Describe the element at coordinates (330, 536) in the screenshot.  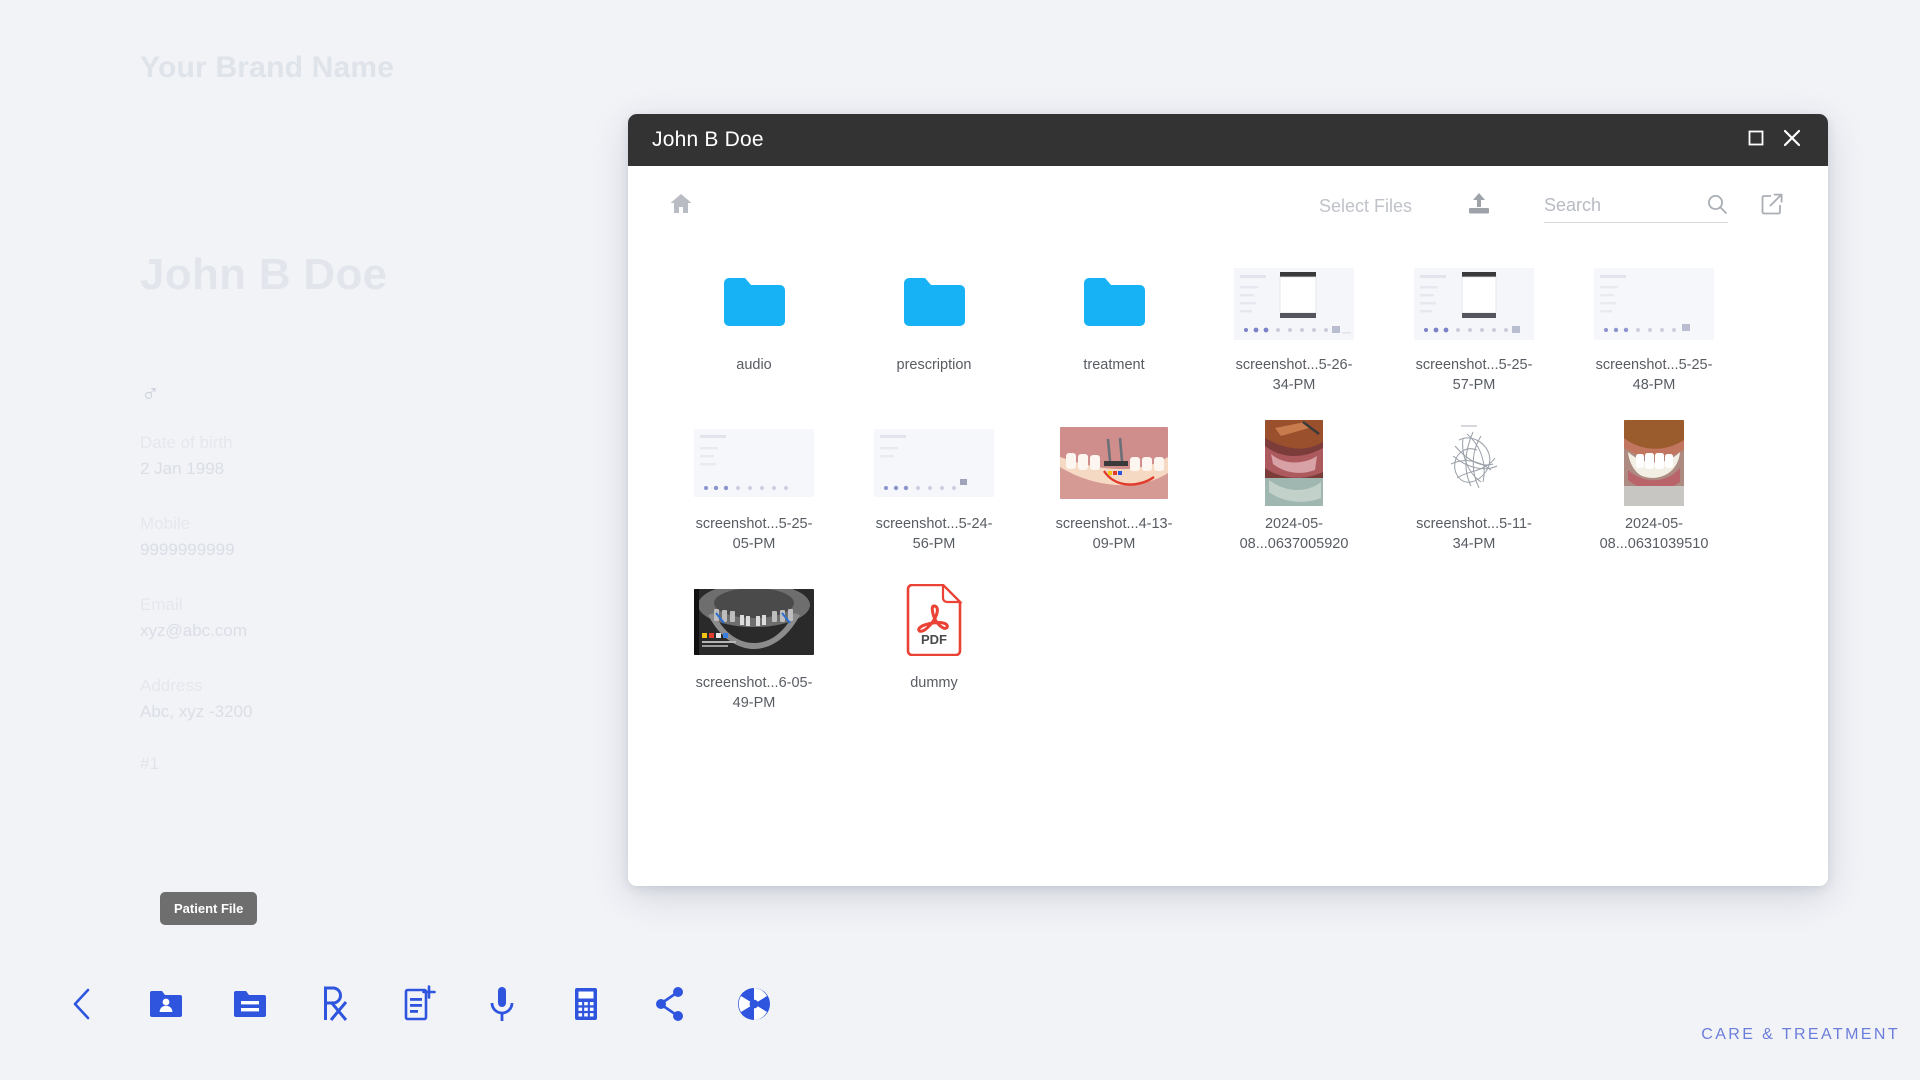
I see `field-mobile: Mobile 9999999999` at that location.